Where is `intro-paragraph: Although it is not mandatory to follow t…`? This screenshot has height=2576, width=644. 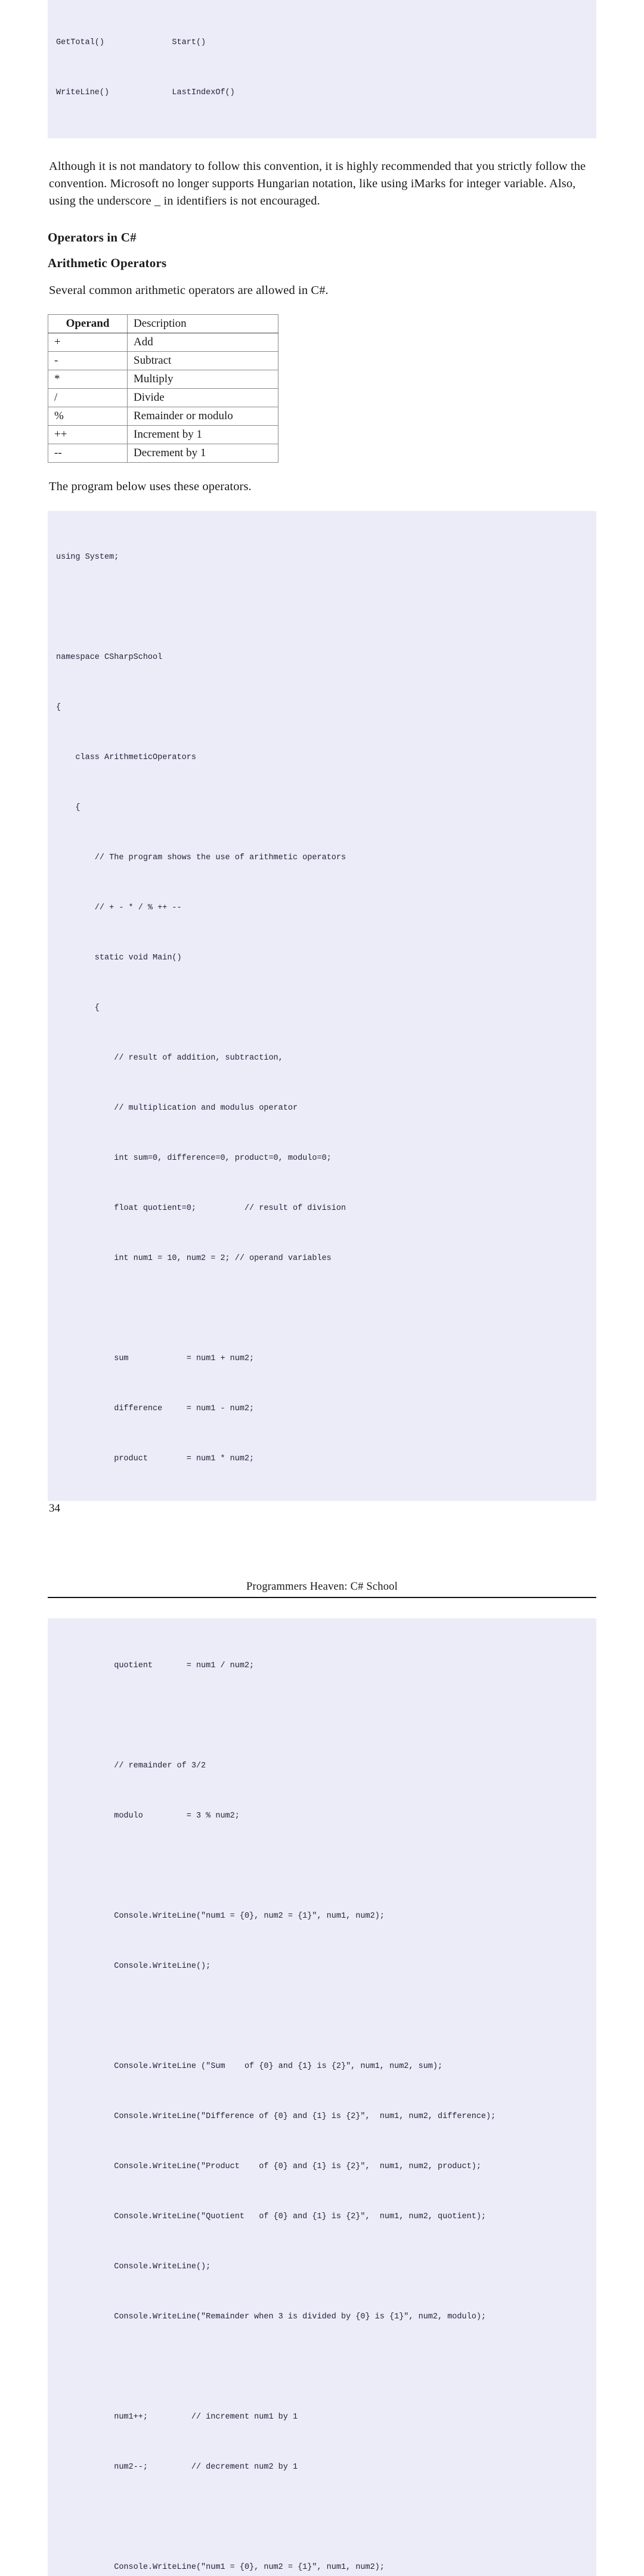
intro-paragraph: Although it is not mandatory to follow t… is located at coordinates (317, 184).